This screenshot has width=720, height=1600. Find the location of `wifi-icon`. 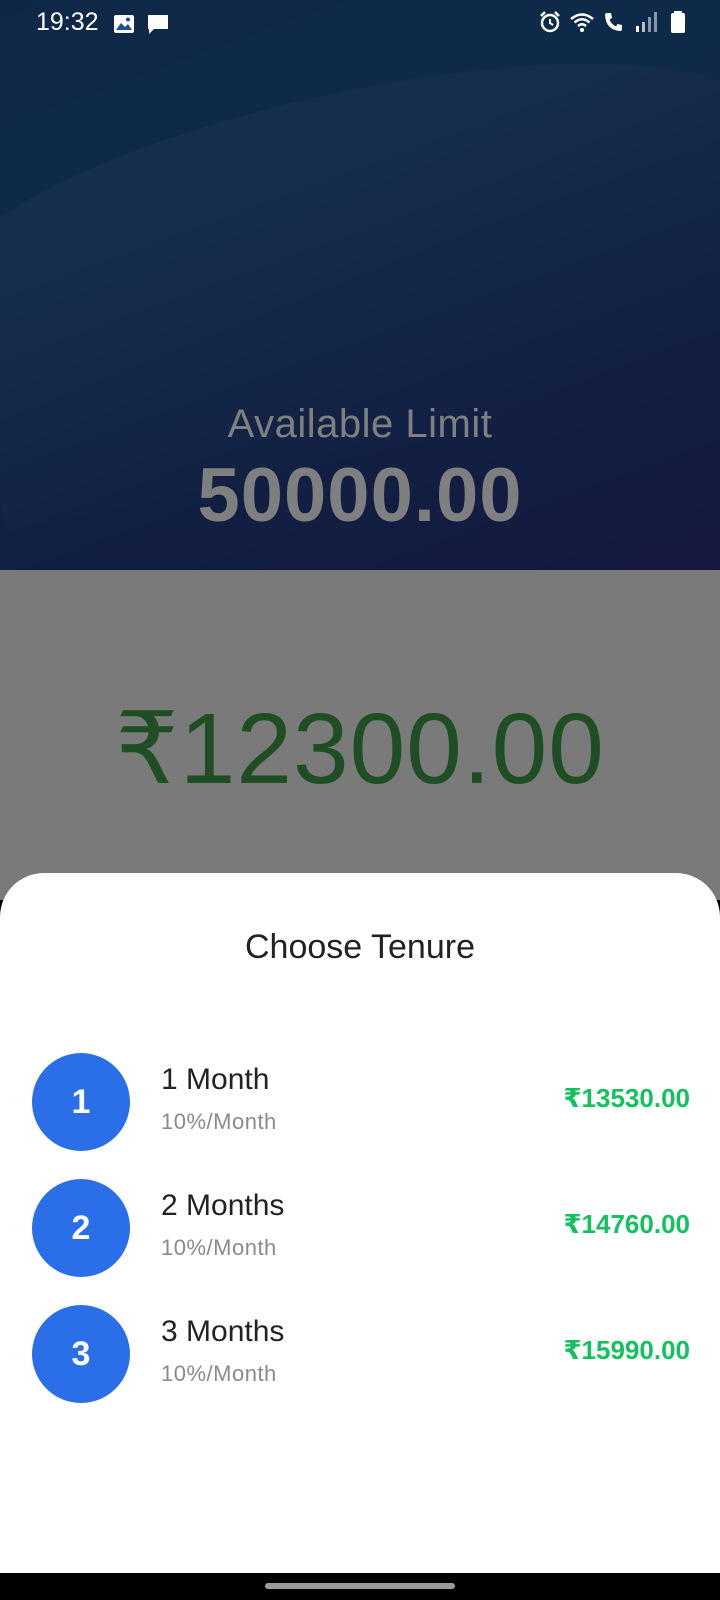

wifi-icon is located at coordinates (582, 22).